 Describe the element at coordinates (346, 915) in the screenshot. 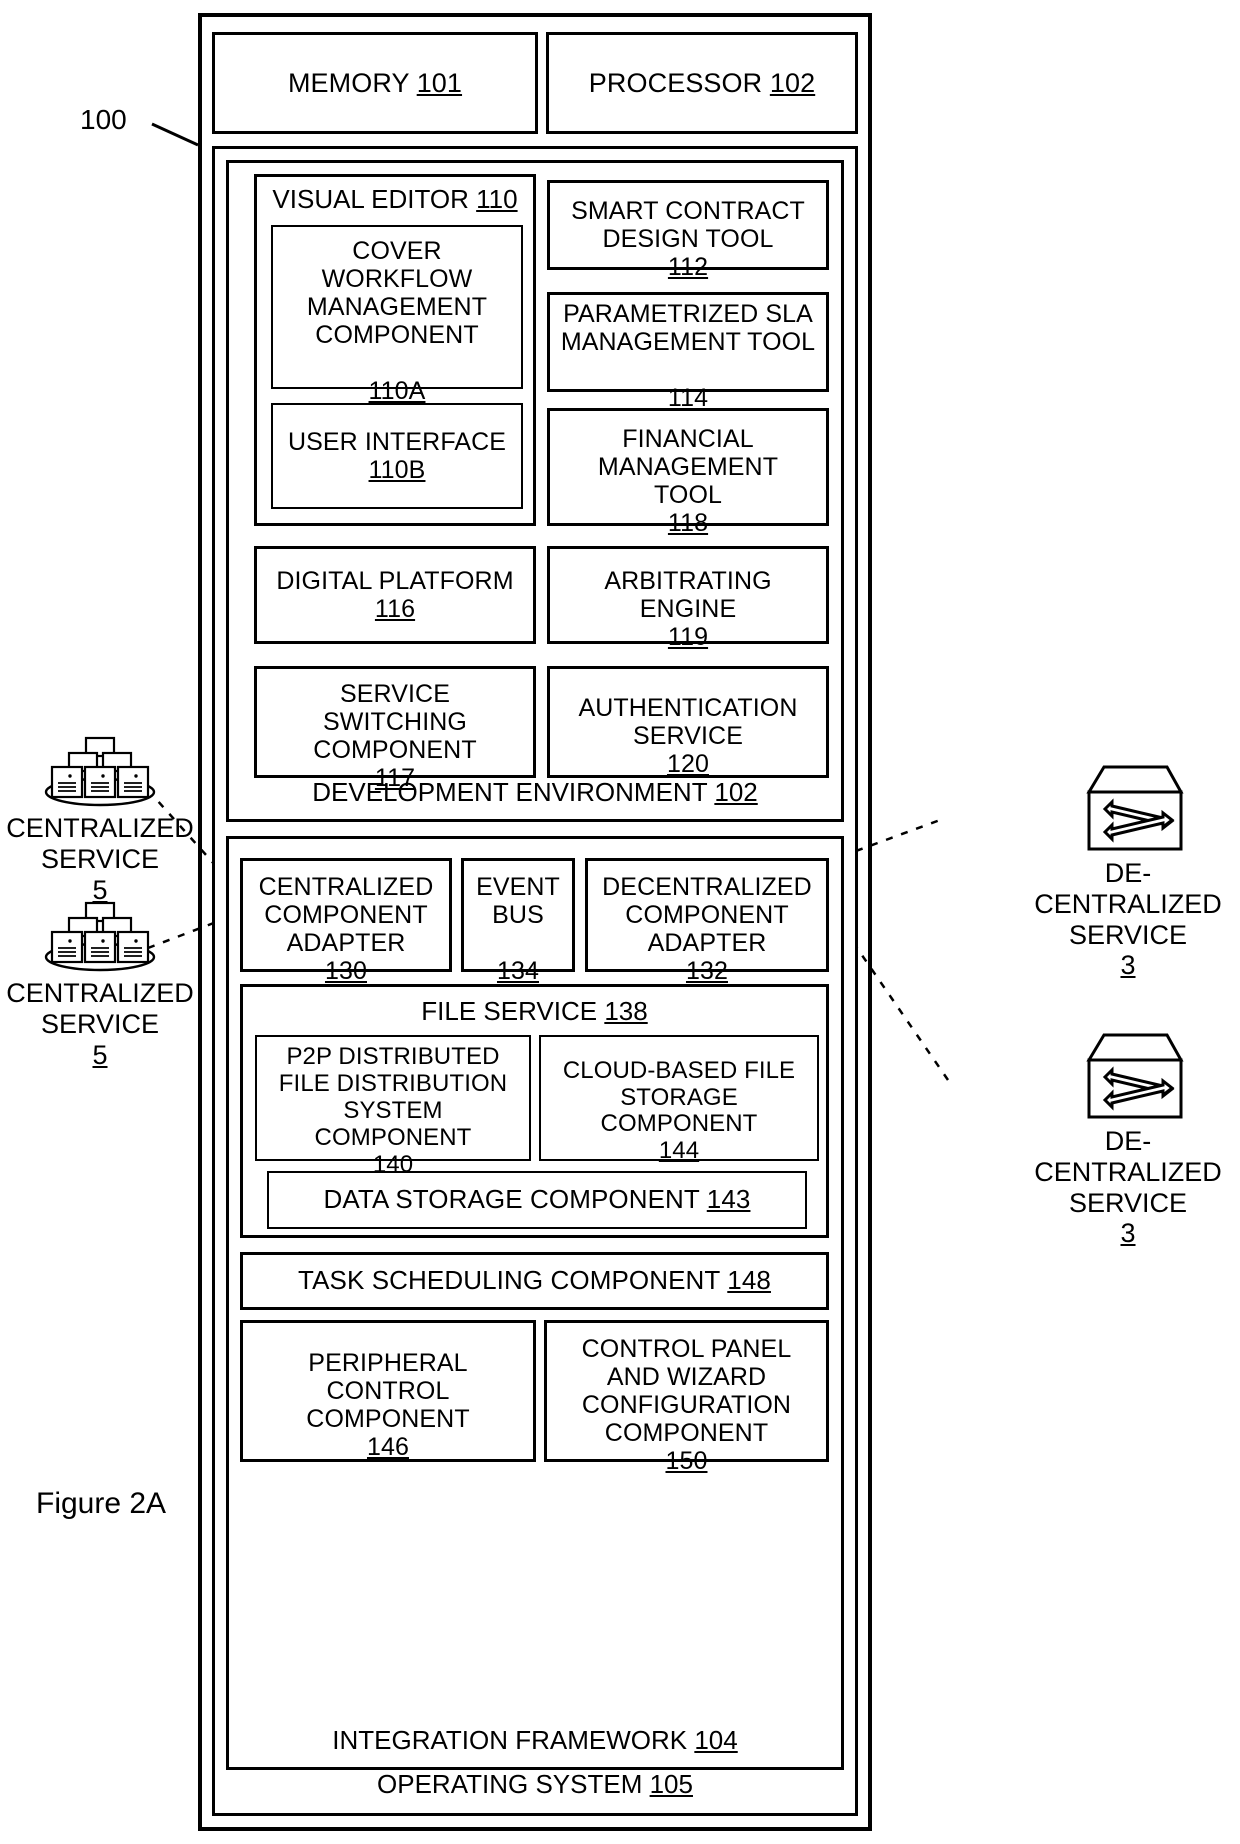

I see `centralized-component-adapter-label: CENTRALIZED COMPONENT ADAPTER` at that location.